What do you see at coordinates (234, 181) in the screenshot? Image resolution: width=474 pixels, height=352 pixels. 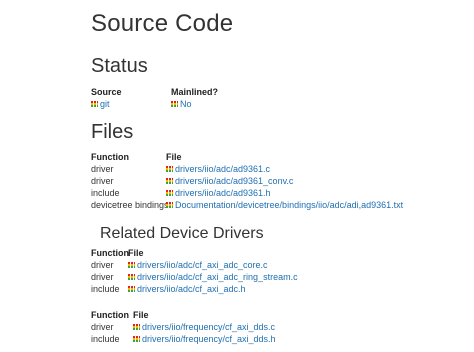 I see `file-link: drivers/iio/adc/ad9361_conv.c` at bounding box center [234, 181].